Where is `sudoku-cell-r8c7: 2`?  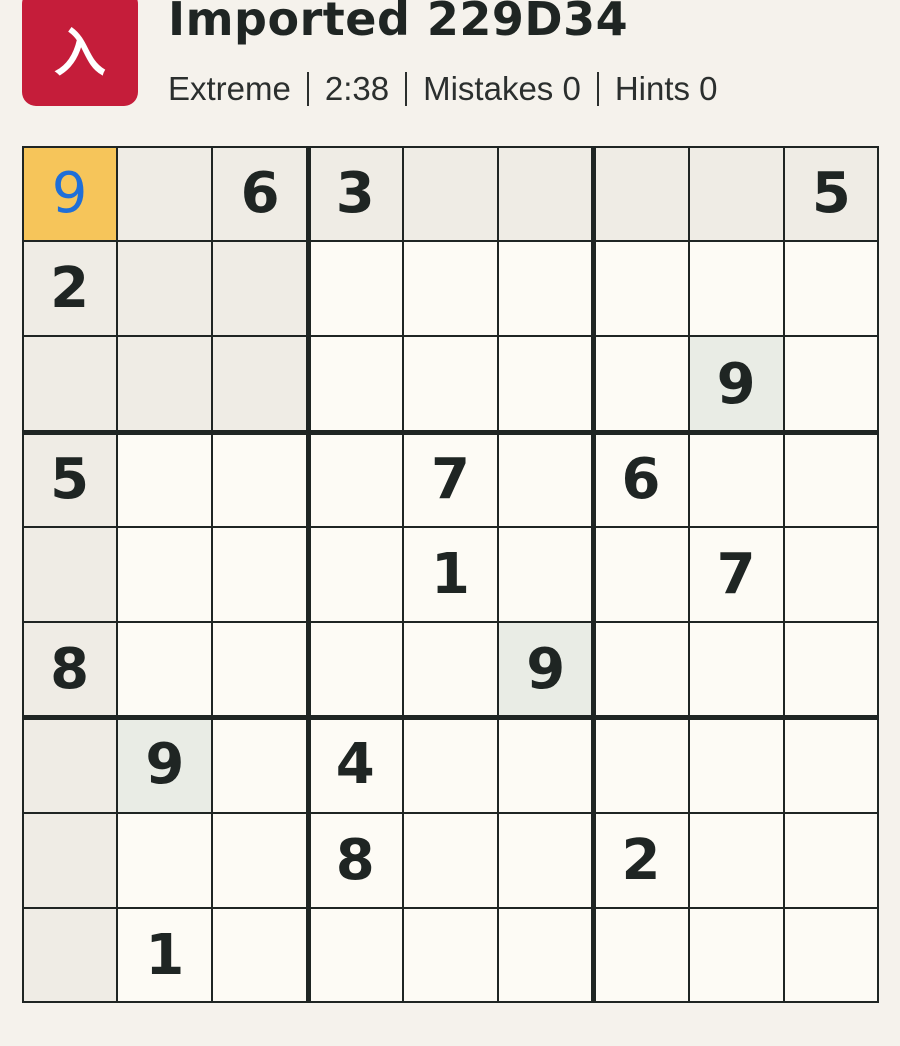
sudoku-cell-r8c7: 2 is located at coordinates (640, 860).